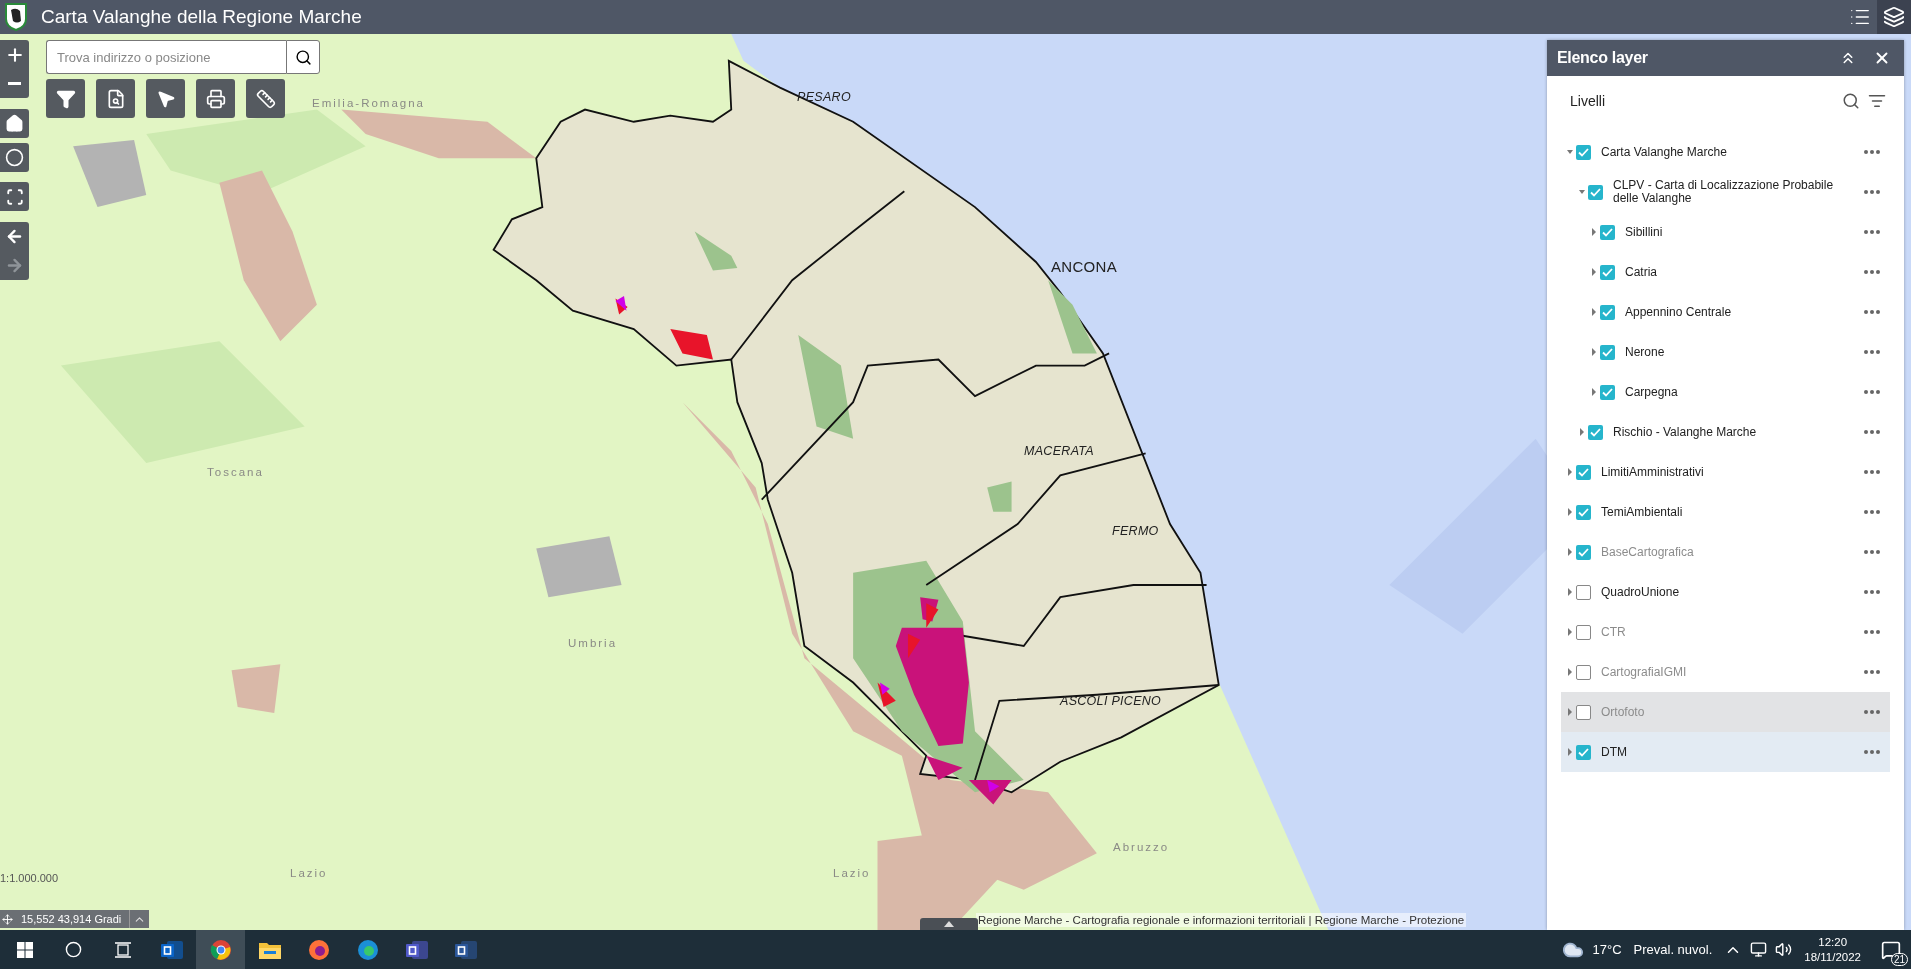 This screenshot has height=969, width=1911. I want to click on layer-row: Appennino Centrale, so click(1725, 312).